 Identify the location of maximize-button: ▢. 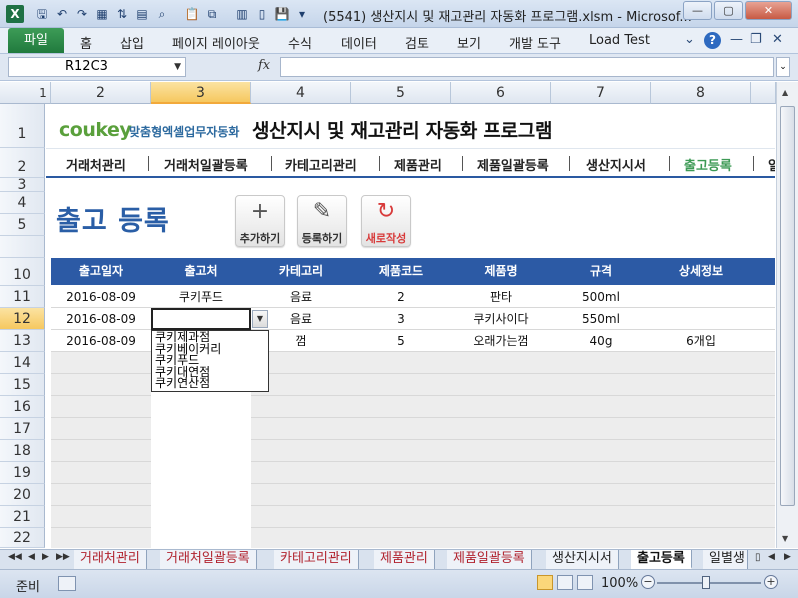
(728, 10).